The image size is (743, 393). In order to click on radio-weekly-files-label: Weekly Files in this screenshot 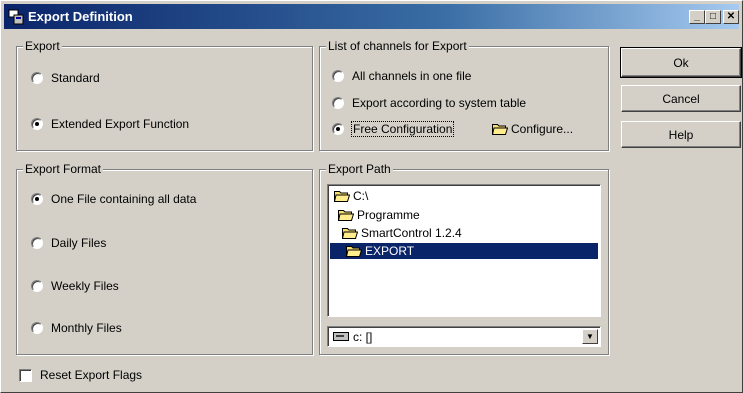, I will do `click(85, 286)`.